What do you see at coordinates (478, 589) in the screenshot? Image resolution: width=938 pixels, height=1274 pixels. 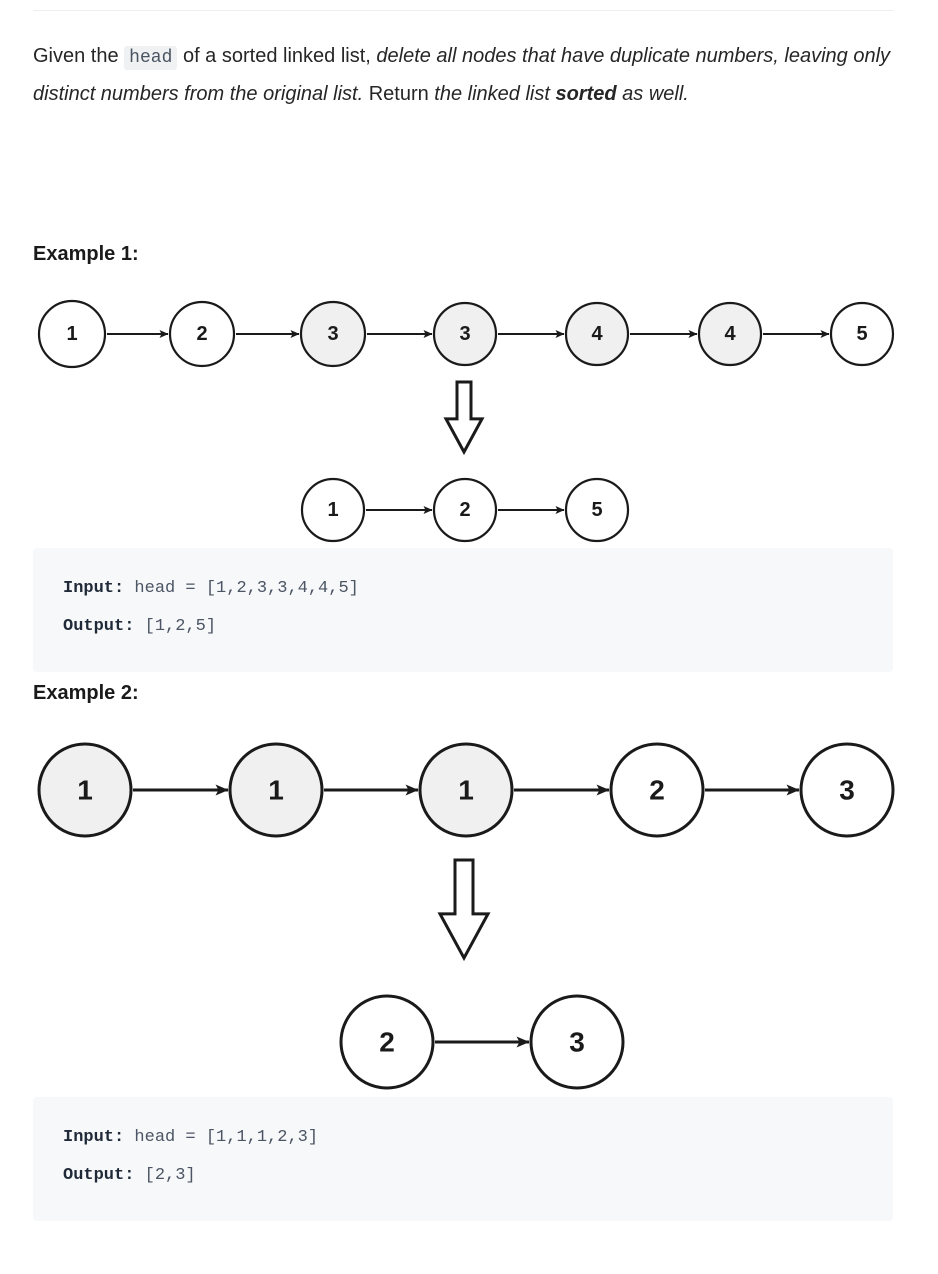 I see `example-1-input-line: Input: head = [1,2,3,3,4,4,5]` at bounding box center [478, 589].